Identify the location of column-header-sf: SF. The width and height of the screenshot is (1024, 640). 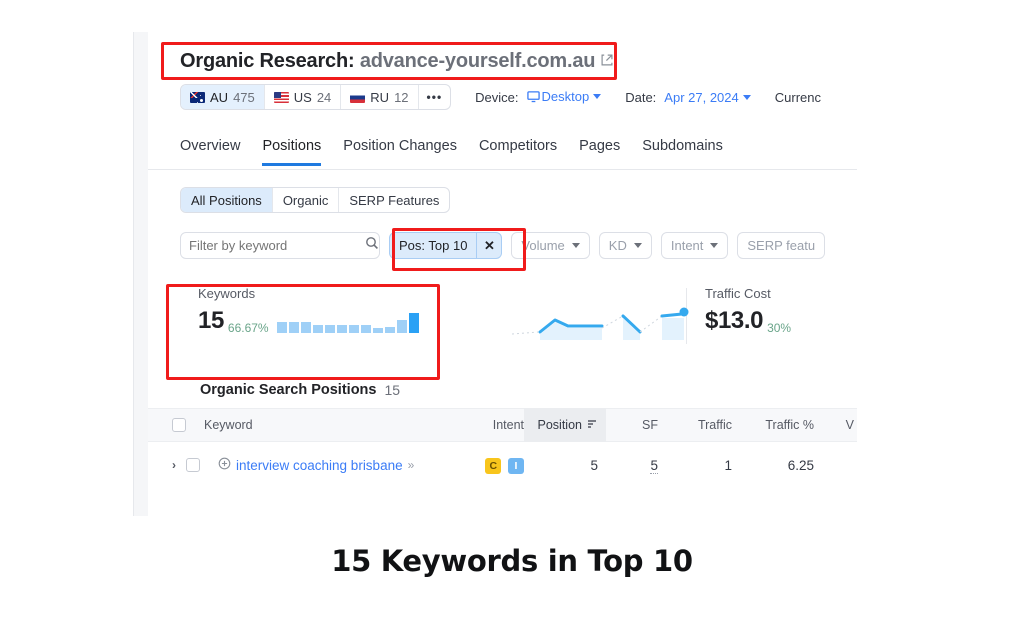
(632, 425).